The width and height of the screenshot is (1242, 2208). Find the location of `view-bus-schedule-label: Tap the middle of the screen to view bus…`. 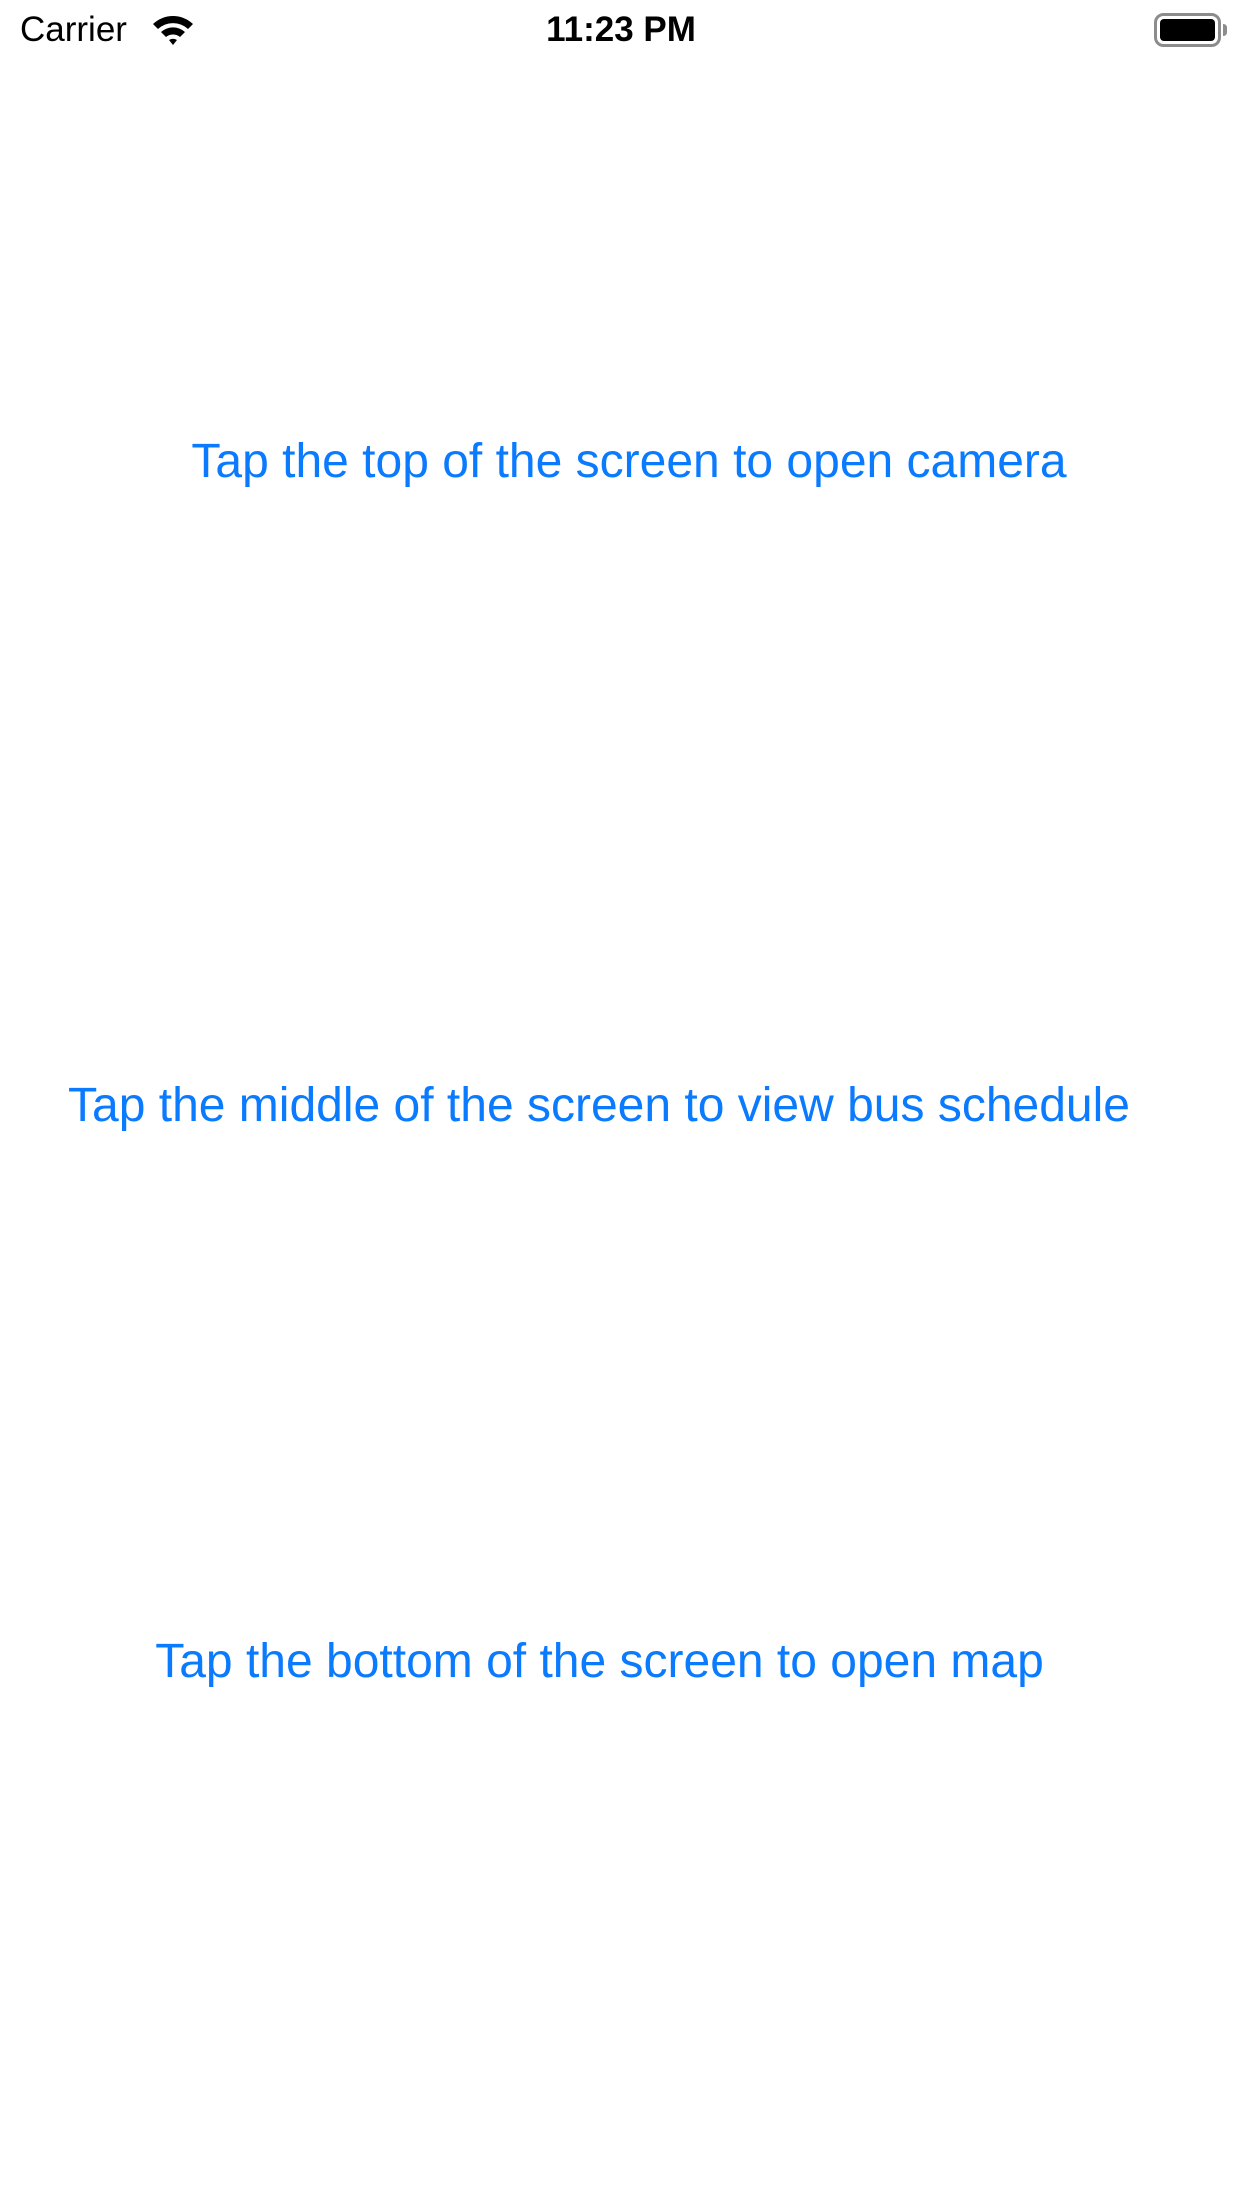

view-bus-schedule-label: Tap the middle of the screen to view bus… is located at coordinates (599, 1105).